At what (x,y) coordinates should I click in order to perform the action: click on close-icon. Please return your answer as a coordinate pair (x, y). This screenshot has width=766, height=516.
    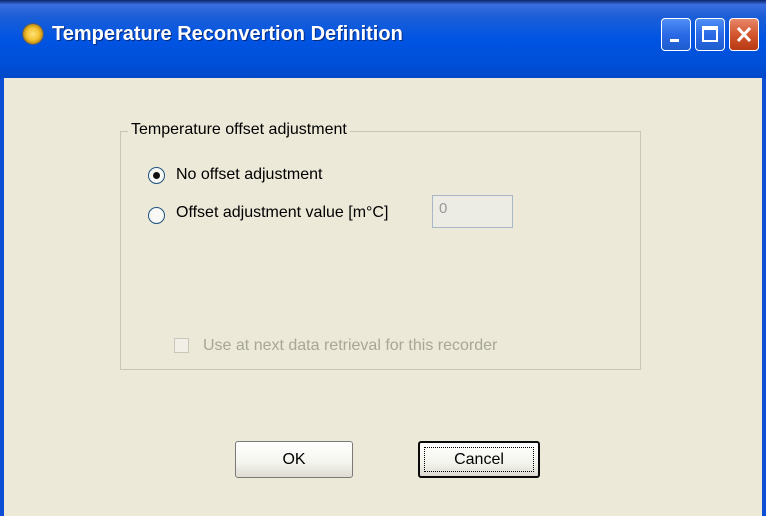
    Looking at the image, I should click on (744, 34).